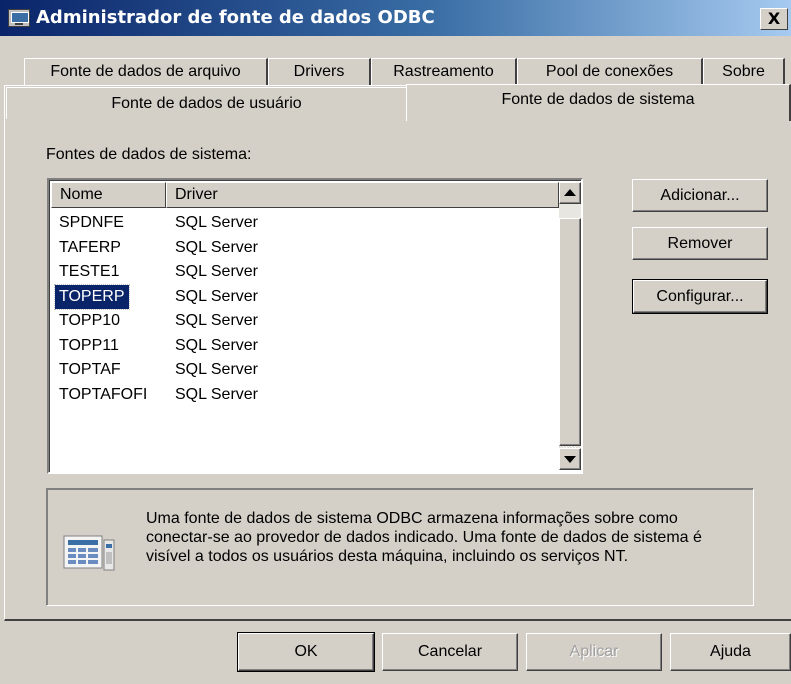 Image resolution: width=791 pixels, height=684 pixels. What do you see at coordinates (598, 102) in the screenshot?
I see `tab-system-dsn: Fonte de dados de sistema` at bounding box center [598, 102].